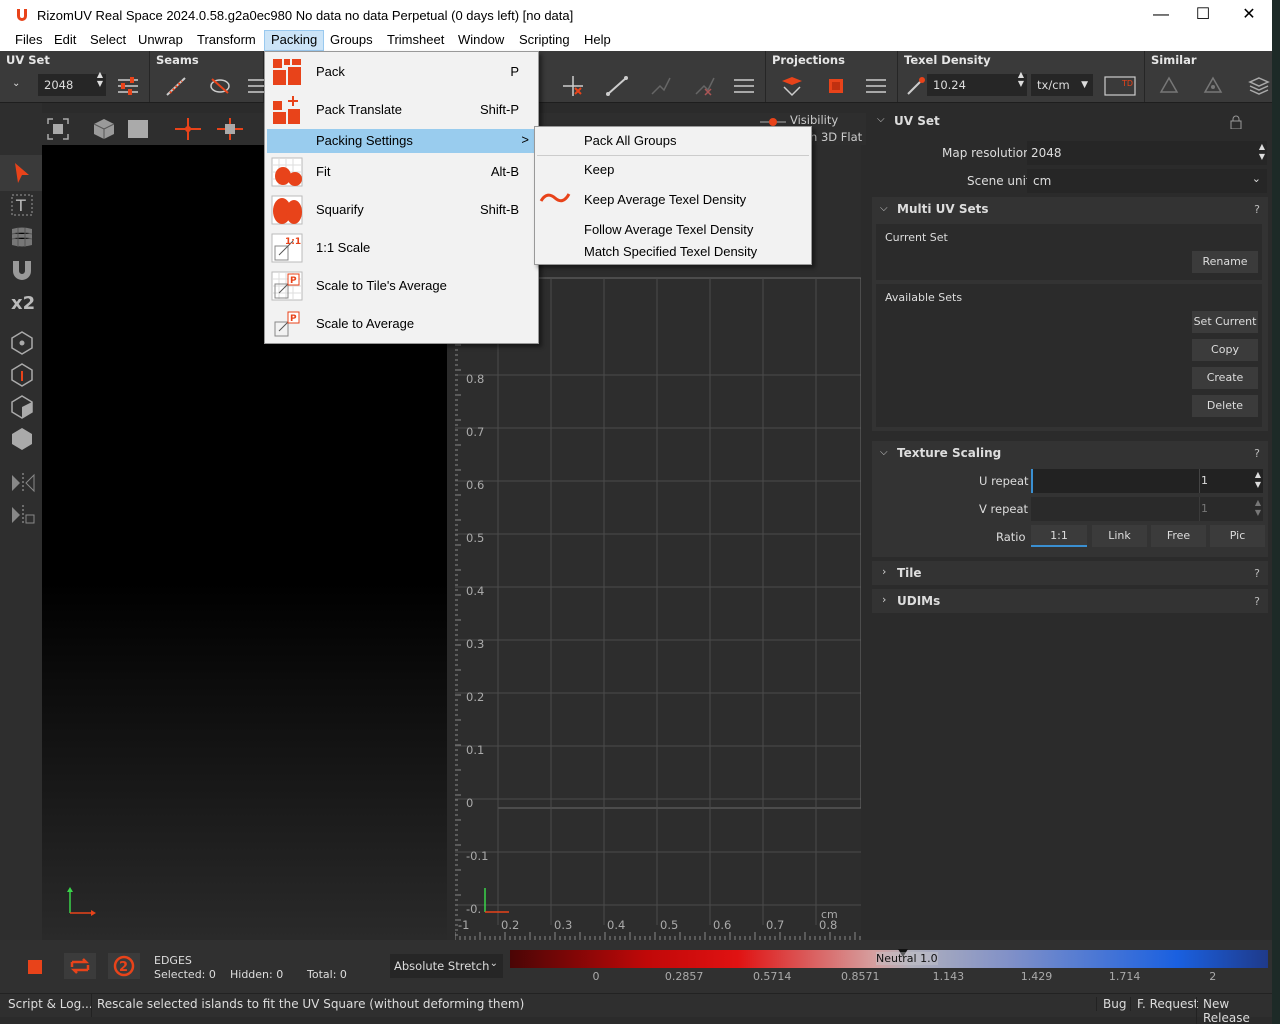 The height and width of the screenshot is (1024, 1280). I want to click on flat-view-toggle: h 3D Flat, so click(836, 137).